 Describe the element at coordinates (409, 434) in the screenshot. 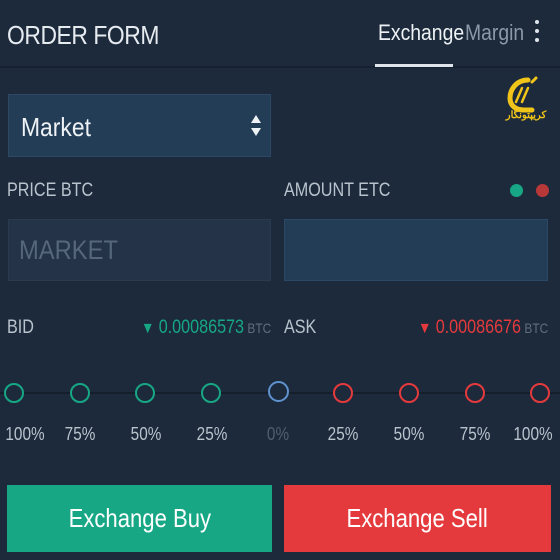

I see `slider-label-sell-50: 50%` at that location.